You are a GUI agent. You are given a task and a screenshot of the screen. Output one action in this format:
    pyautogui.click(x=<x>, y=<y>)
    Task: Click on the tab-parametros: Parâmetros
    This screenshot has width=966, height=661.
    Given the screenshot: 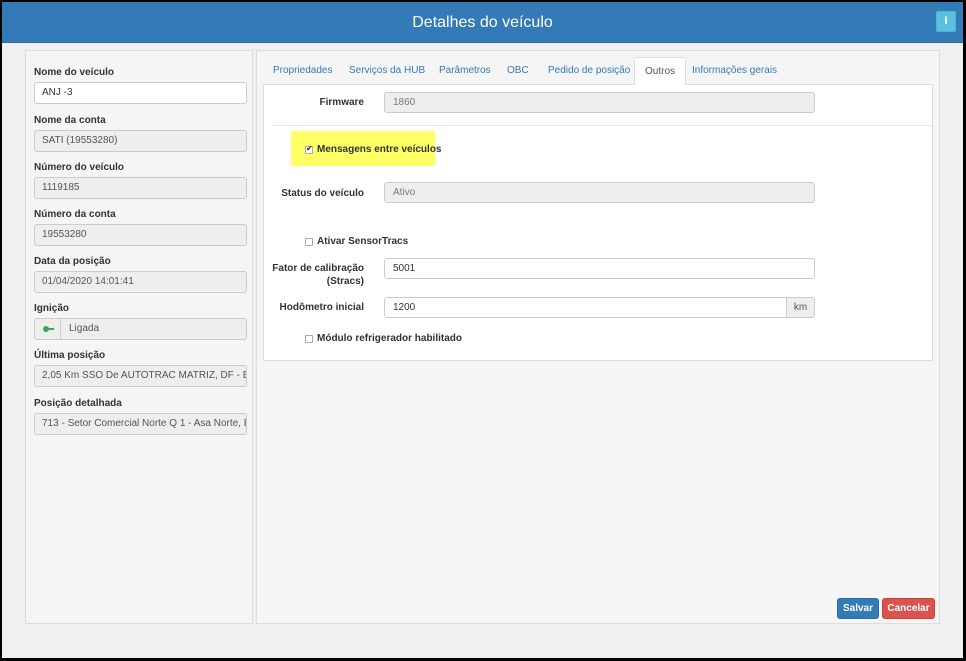 What is the action you would take?
    pyautogui.click(x=465, y=71)
    